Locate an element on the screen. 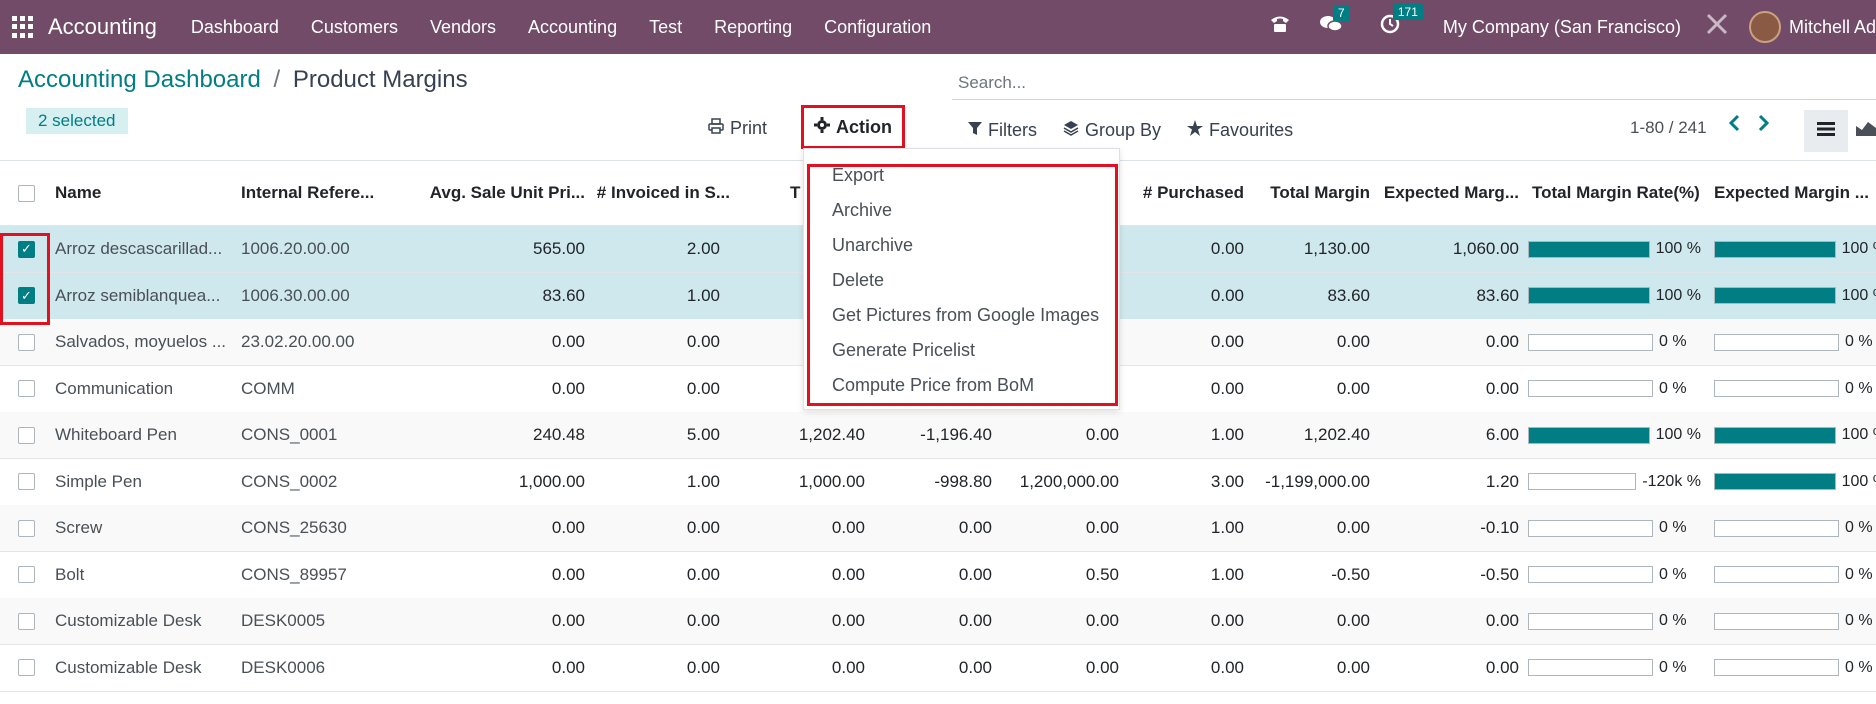 The width and height of the screenshot is (1876, 704). graph-view-icon is located at coordinates (1866, 130).